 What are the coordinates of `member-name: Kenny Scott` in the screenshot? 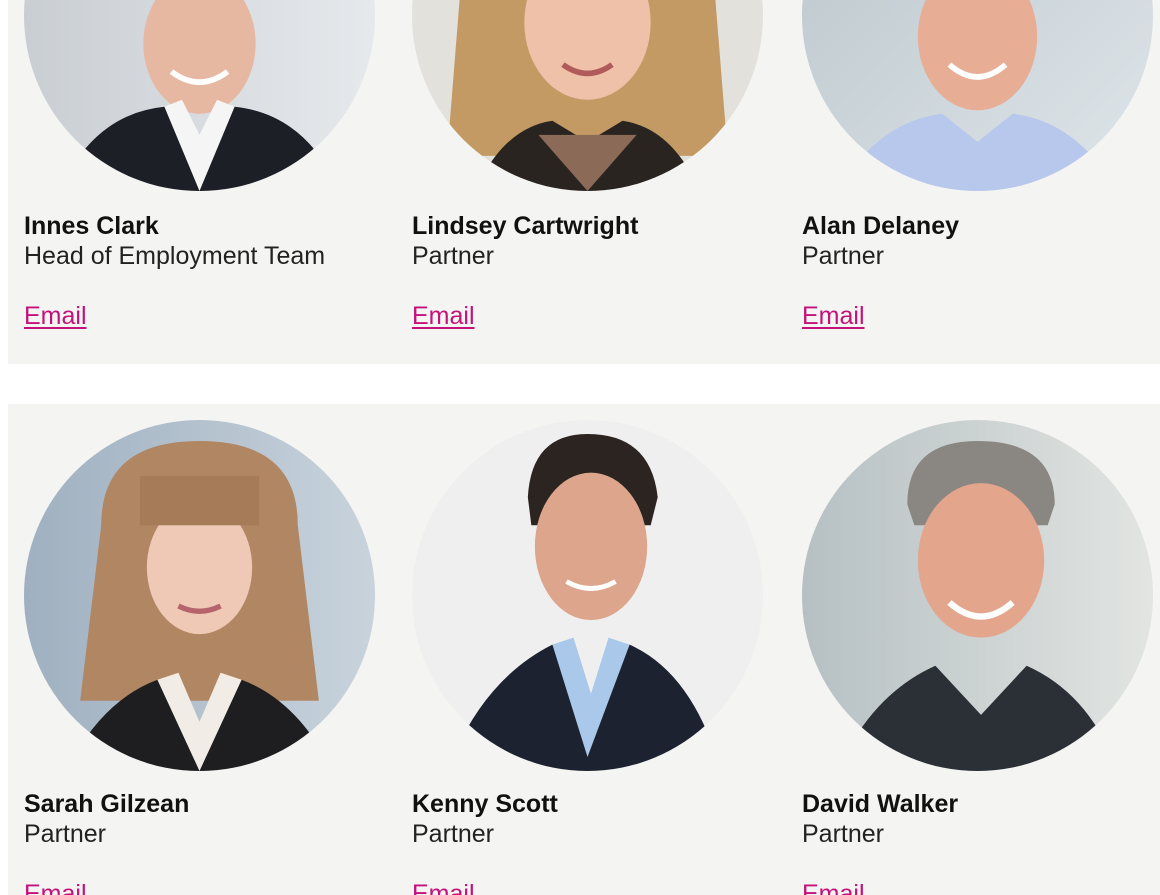 It's located at (485, 804).